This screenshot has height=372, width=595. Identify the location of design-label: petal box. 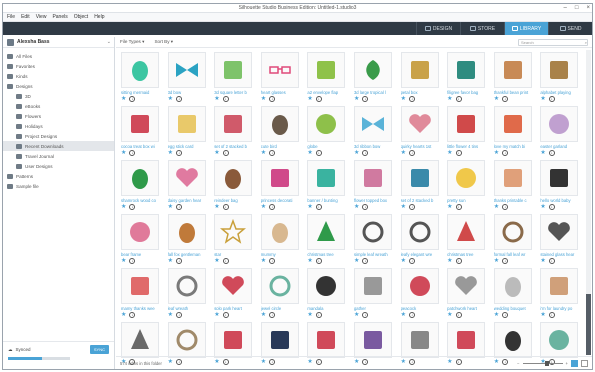
(422, 92).